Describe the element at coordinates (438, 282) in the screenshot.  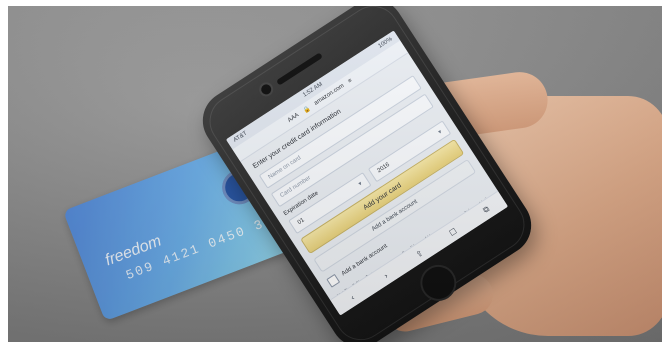
I see `home-button` at that location.